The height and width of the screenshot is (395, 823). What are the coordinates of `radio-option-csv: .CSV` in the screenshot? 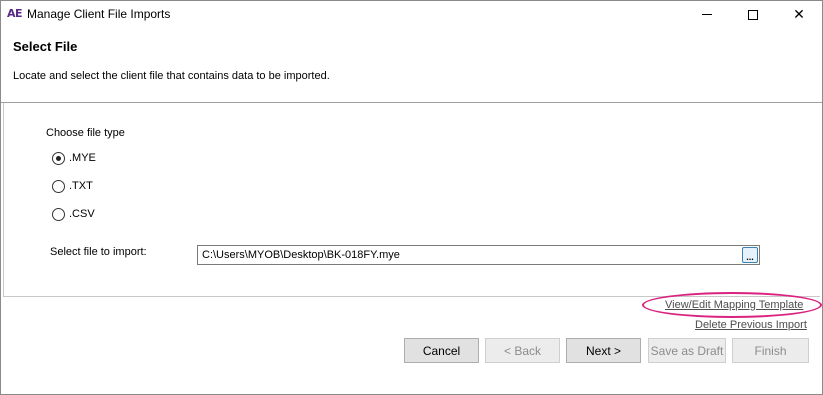 It's located at (73, 214).